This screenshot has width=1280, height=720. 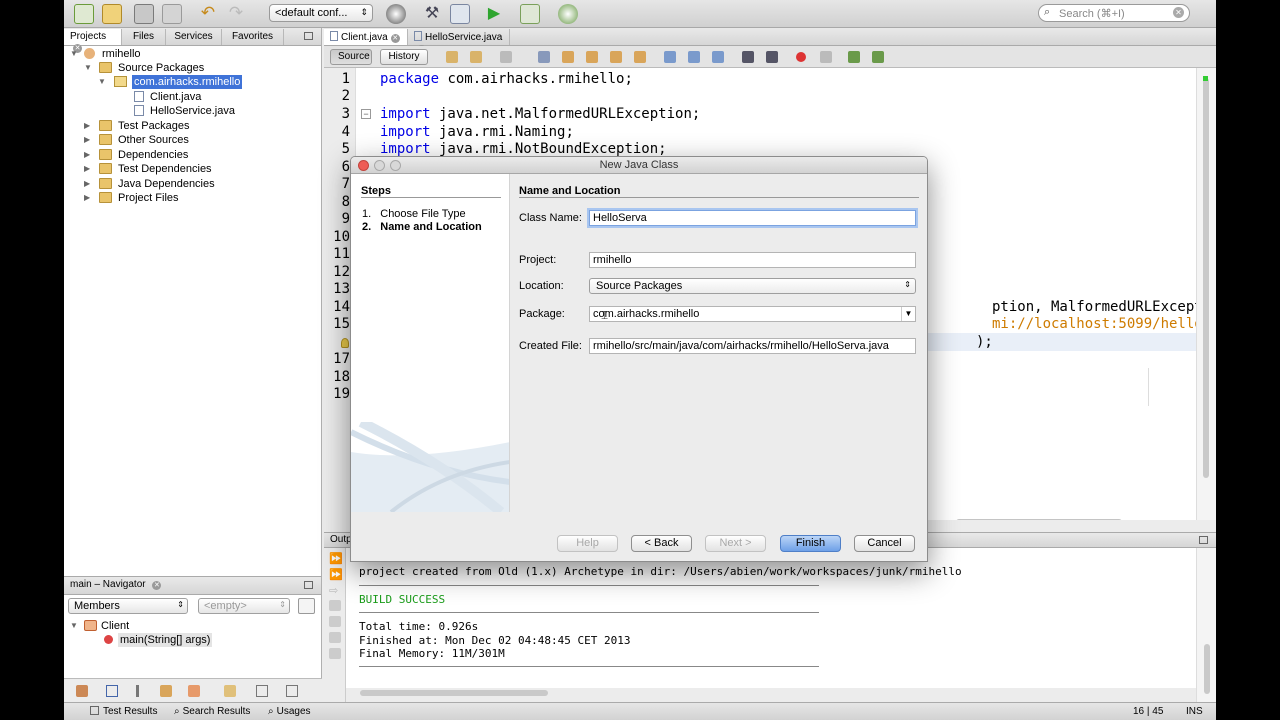 What do you see at coordinates (908, 314) in the screenshot?
I see `chevron-down-icon: ▼` at bounding box center [908, 314].